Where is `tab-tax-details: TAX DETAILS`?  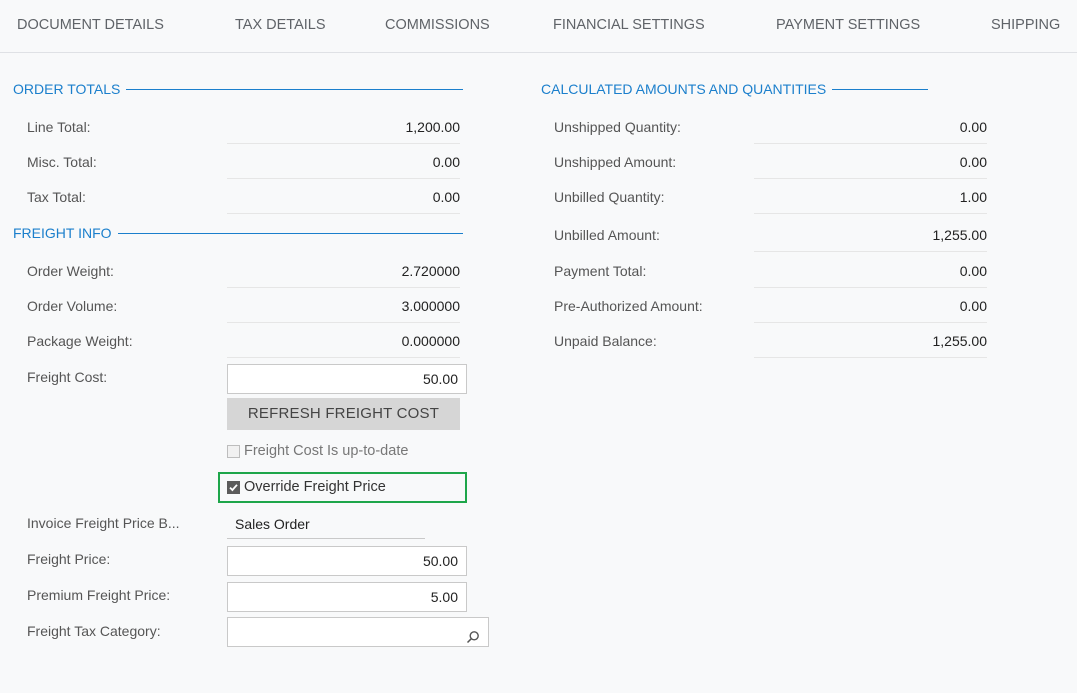
tab-tax-details: TAX DETAILS is located at coordinates (280, 25).